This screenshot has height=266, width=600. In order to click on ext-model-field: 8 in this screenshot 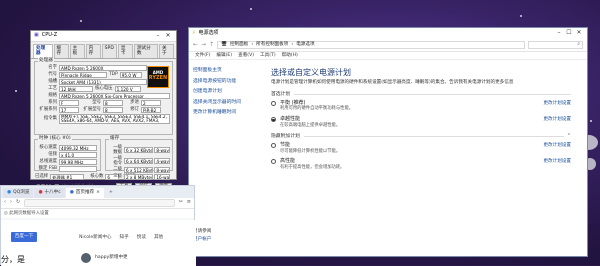, I will do `click(113, 109)`.